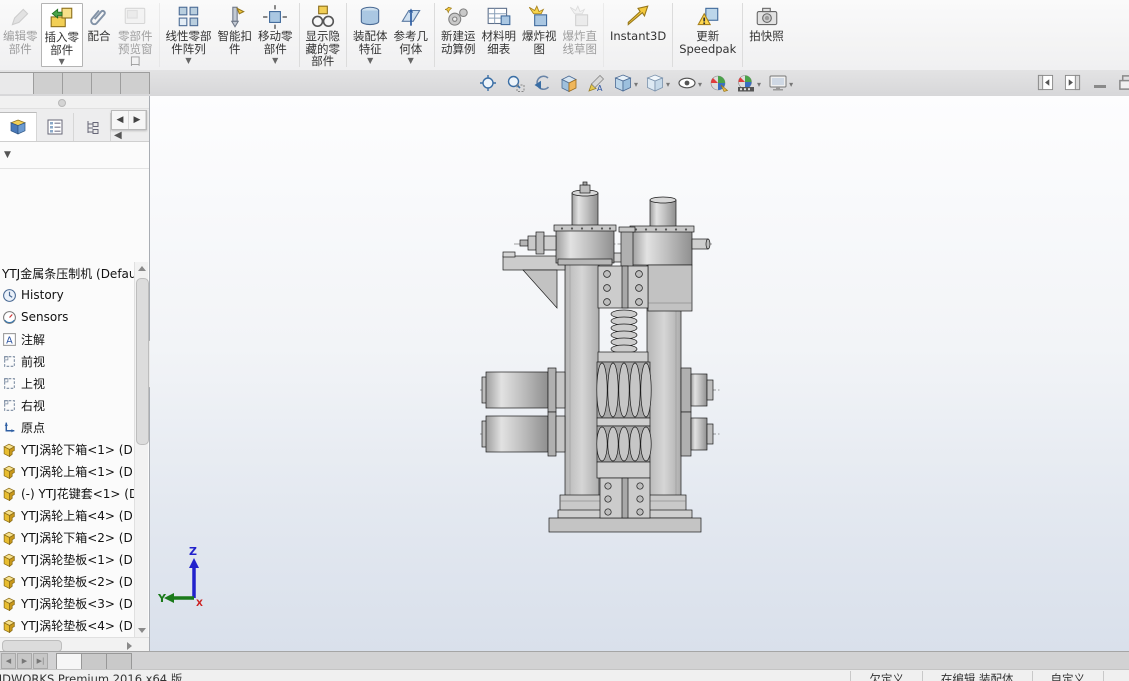 This screenshot has height=681, width=1129. What do you see at coordinates (1099, 82) in the screenshot?
I see `minimize-icon` at bounding box center [1099, 82].